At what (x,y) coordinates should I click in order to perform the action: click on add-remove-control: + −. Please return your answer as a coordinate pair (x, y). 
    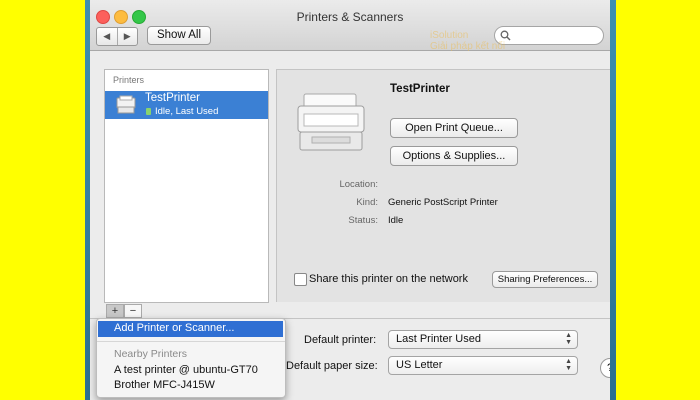
    Looking at the image, I should click on (124, 311).